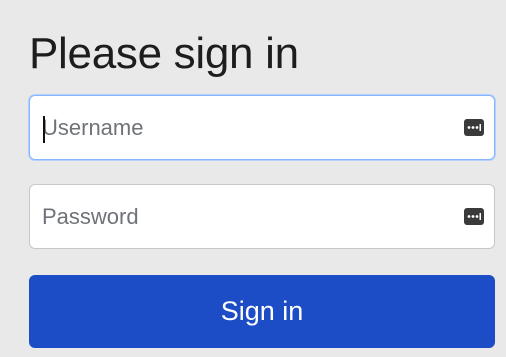  I want to click on username-input, so click(247, 127).